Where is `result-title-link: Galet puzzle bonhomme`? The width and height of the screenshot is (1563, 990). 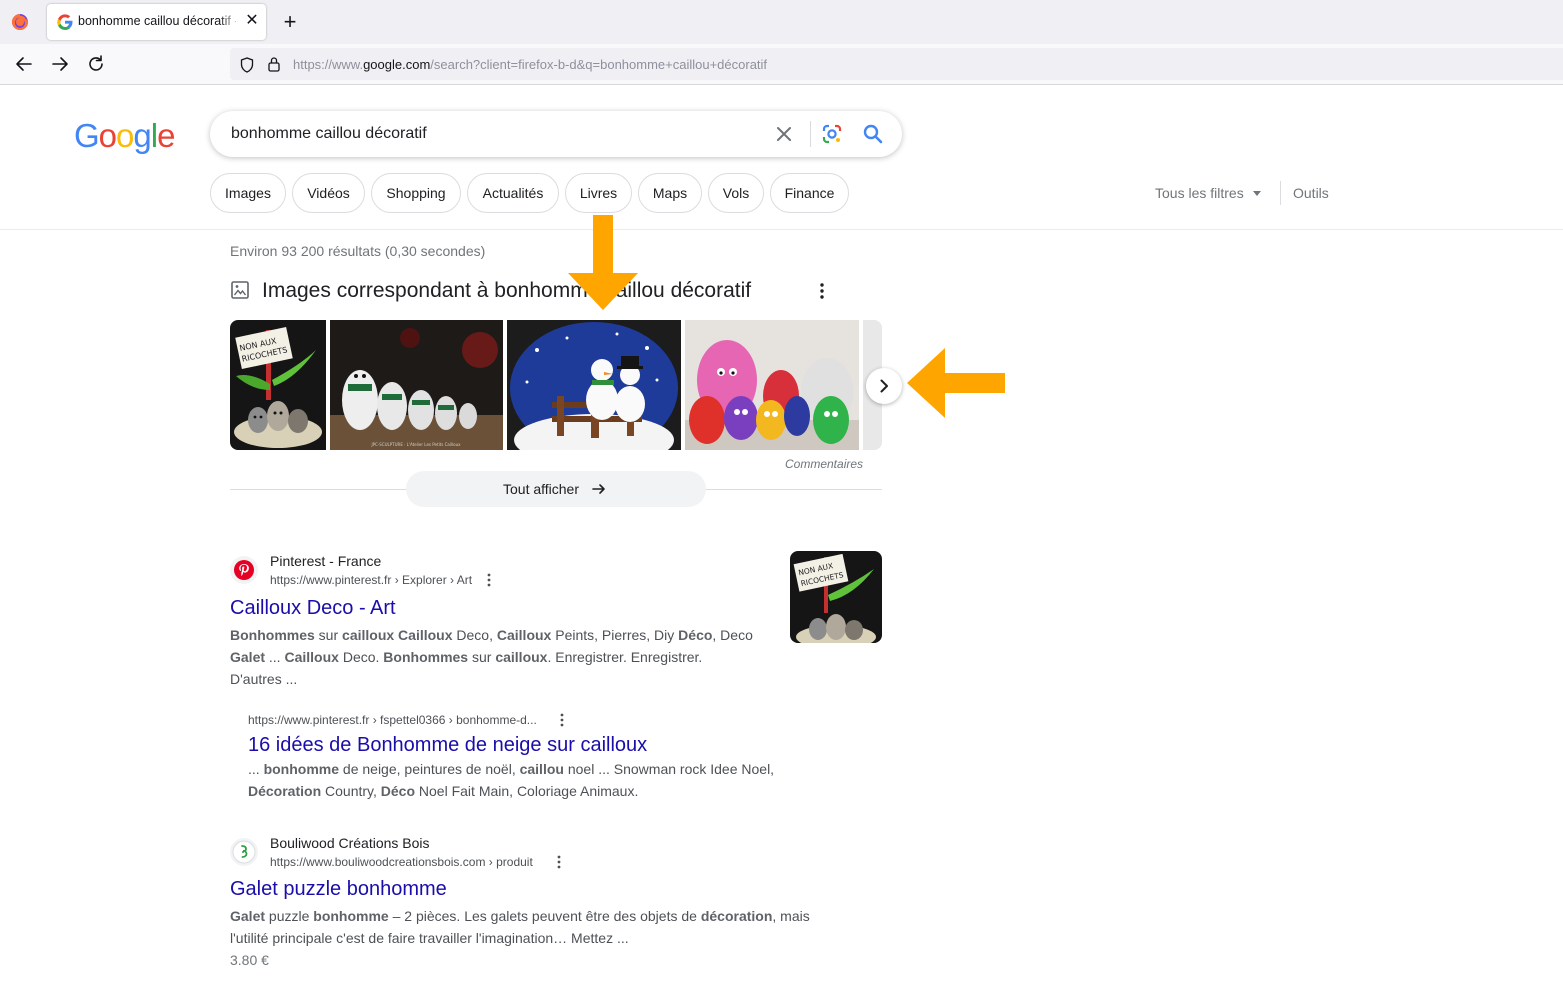
result-title-link: Galet puzzle bonhomme is located at coordinates (338, 889).